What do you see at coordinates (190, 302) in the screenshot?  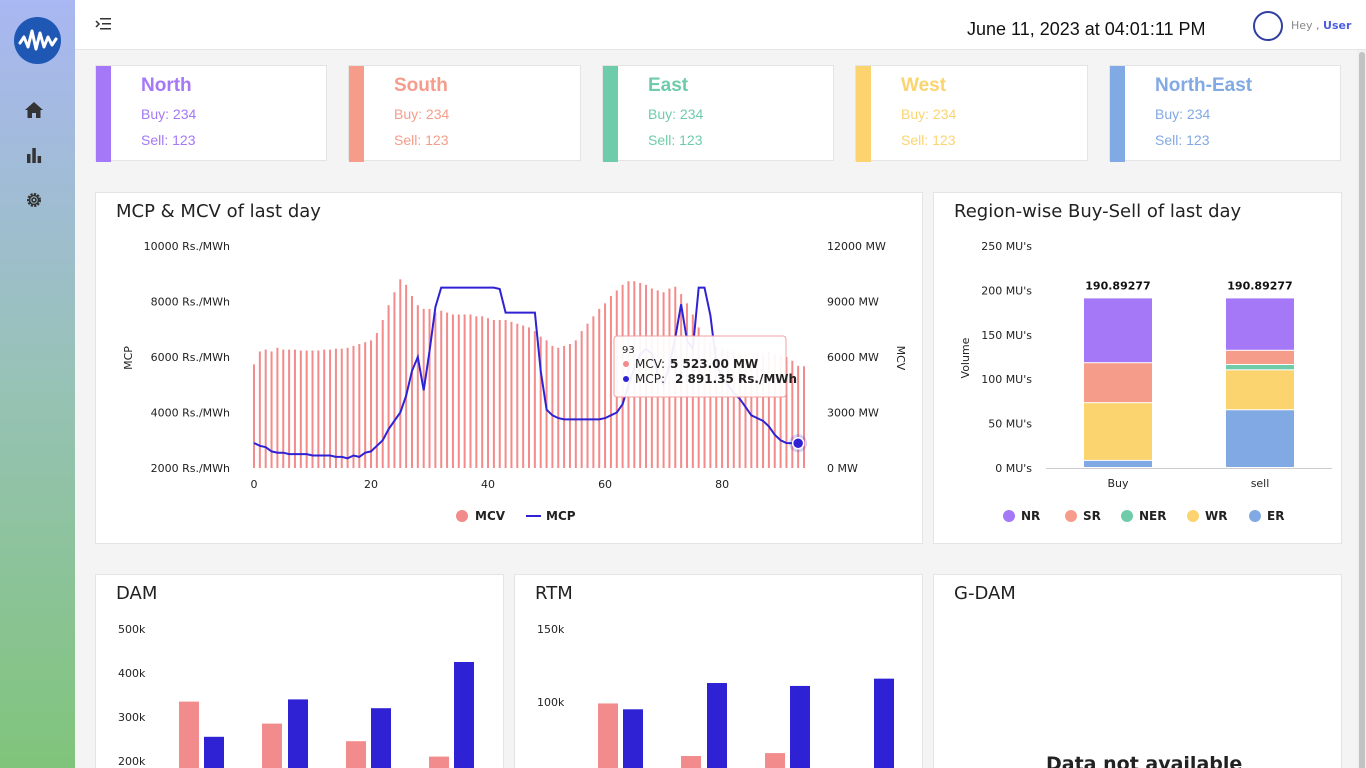 I see `y-left-tick-label: 8000 Rs./MWh` at bounding box center [190, 302].